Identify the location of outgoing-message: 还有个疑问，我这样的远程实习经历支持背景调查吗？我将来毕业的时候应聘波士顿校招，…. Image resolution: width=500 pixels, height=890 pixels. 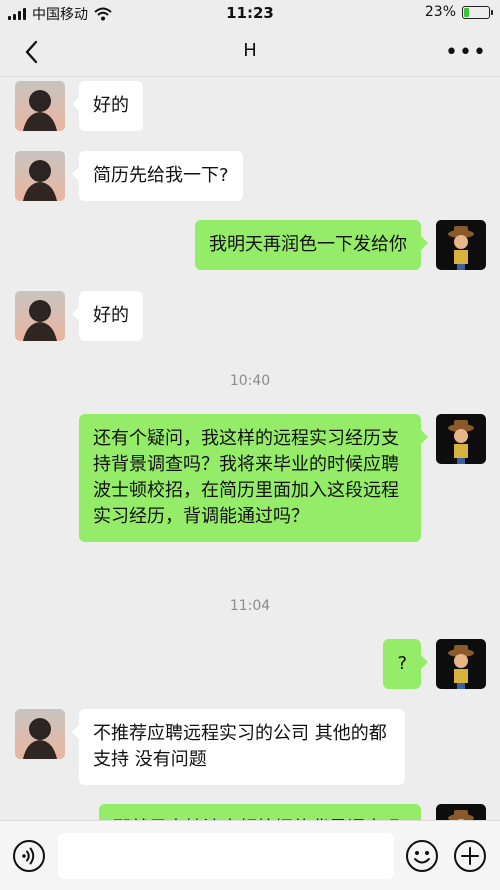
(253, 478).